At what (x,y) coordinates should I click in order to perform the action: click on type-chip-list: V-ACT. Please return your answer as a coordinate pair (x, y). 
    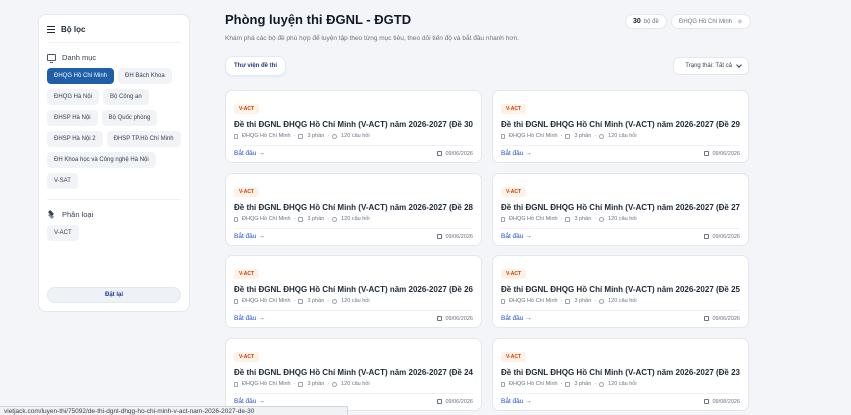
    Looking at the image, I should click on (114, 233).